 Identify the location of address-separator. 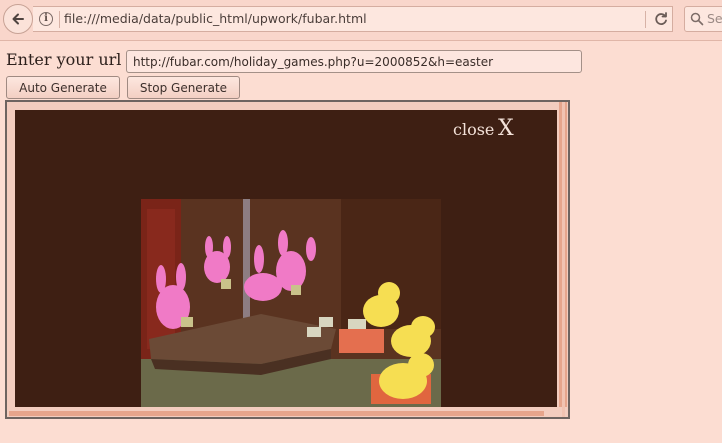
(59, 19).